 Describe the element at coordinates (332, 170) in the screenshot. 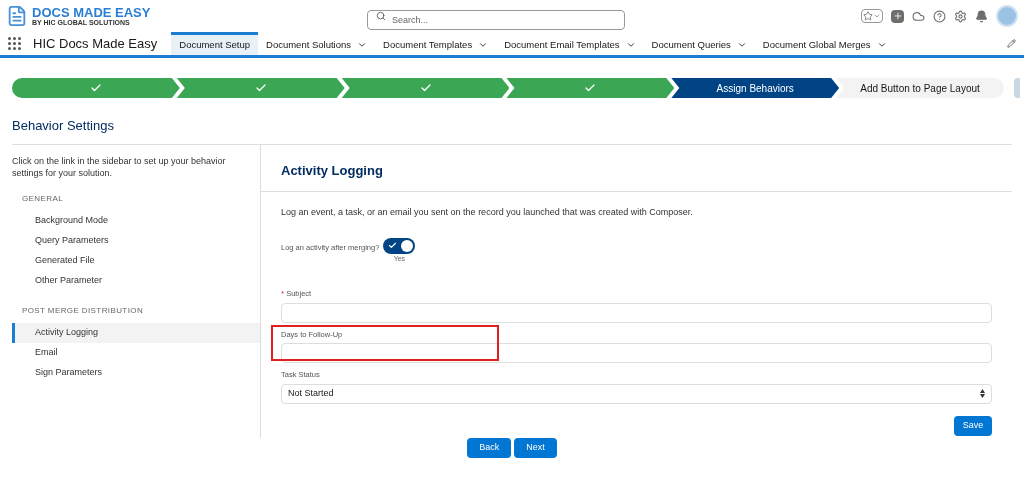

I see `panel-title: Activity Logging` at that location.